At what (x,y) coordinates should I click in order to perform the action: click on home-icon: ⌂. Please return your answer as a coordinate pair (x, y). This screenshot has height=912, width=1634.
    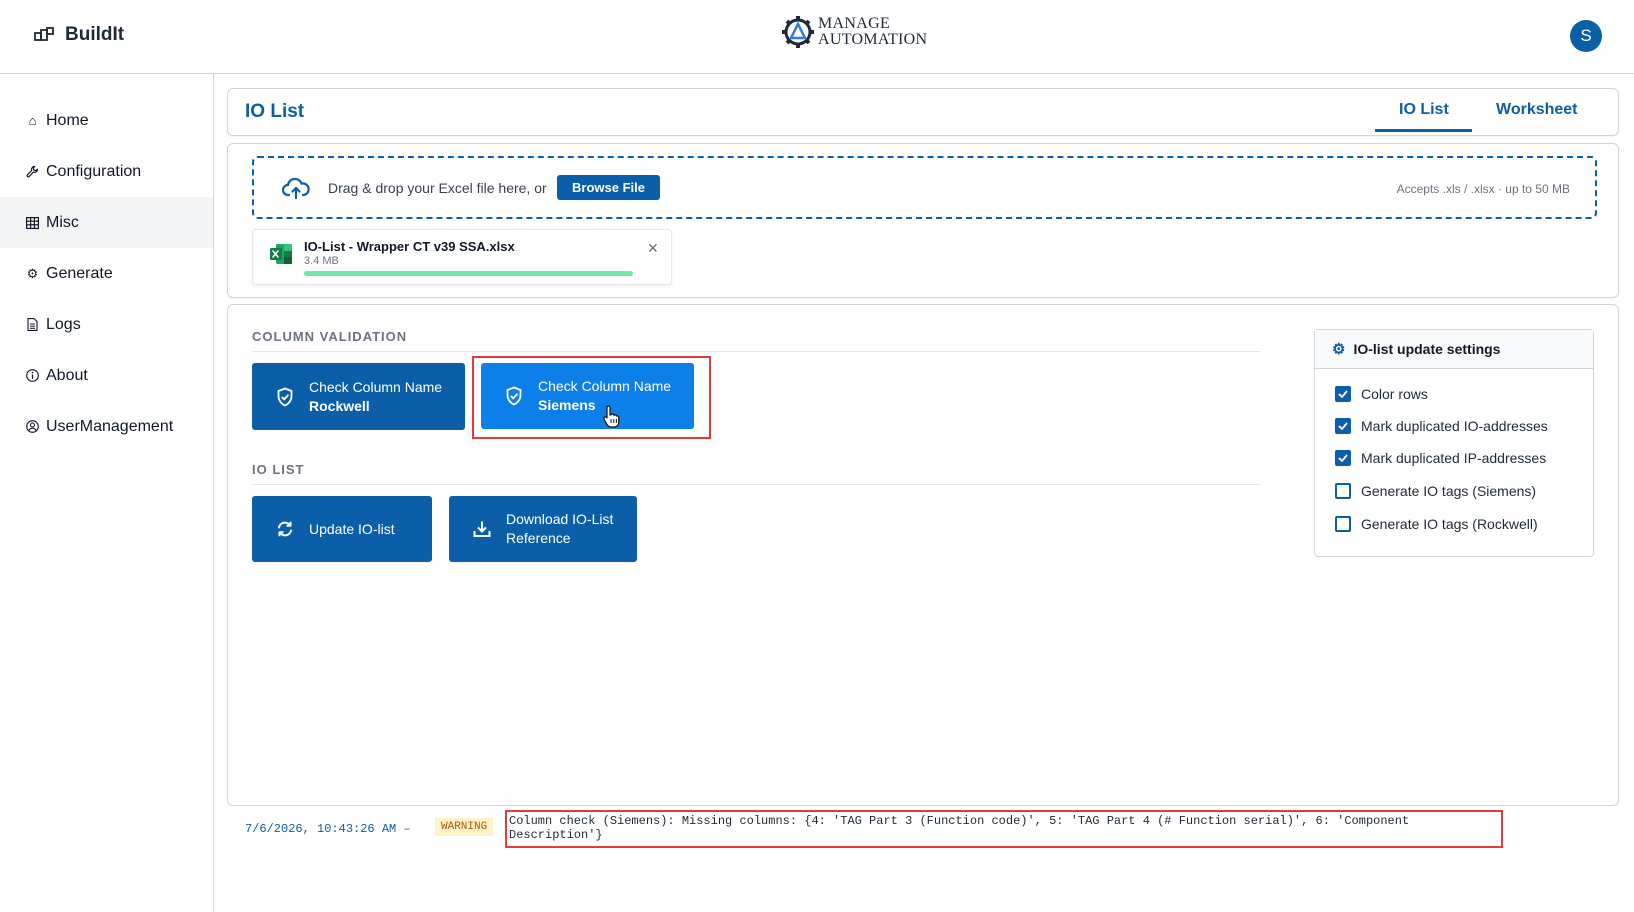
    Looking at the image, I should click on (32, 120).